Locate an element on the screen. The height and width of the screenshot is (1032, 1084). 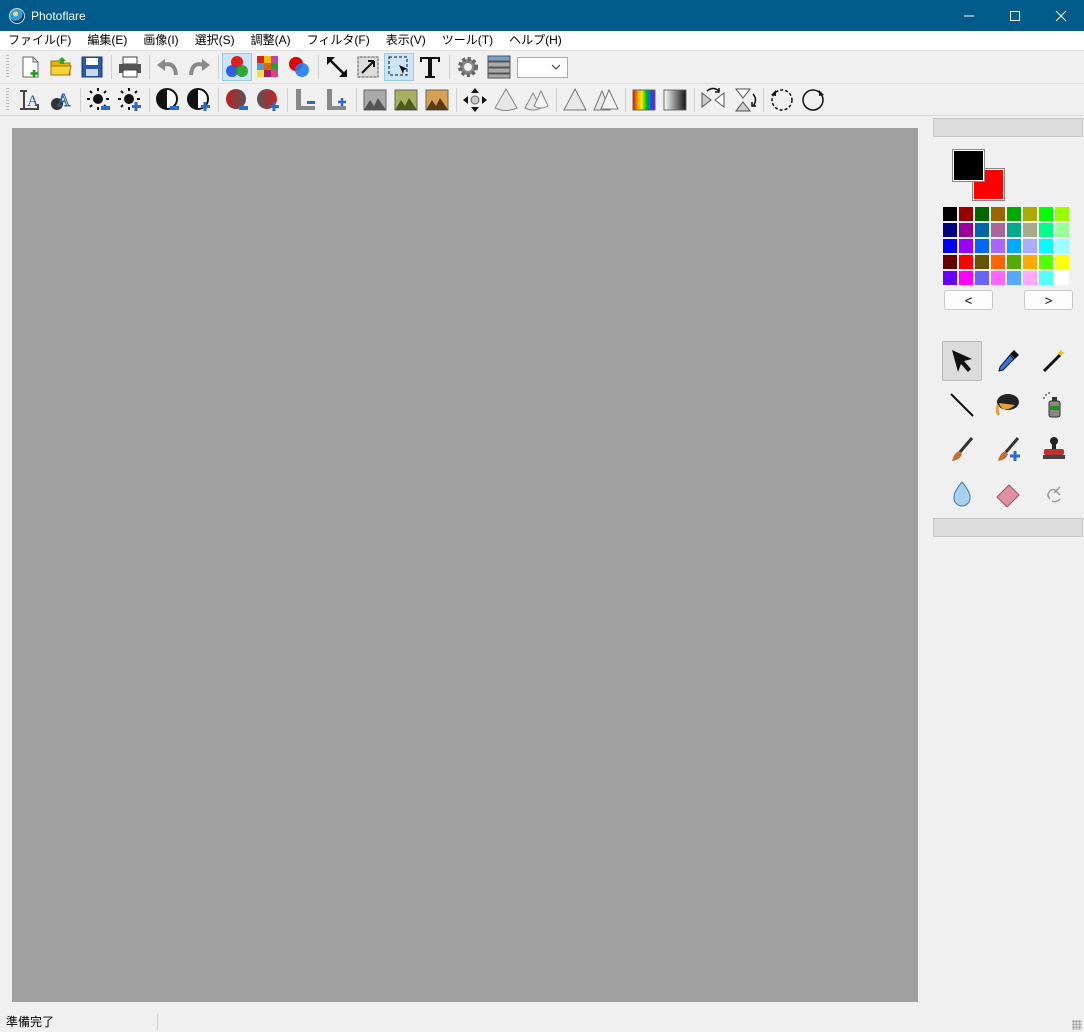
tools-panel-header is located at coordinates (1008, 527).